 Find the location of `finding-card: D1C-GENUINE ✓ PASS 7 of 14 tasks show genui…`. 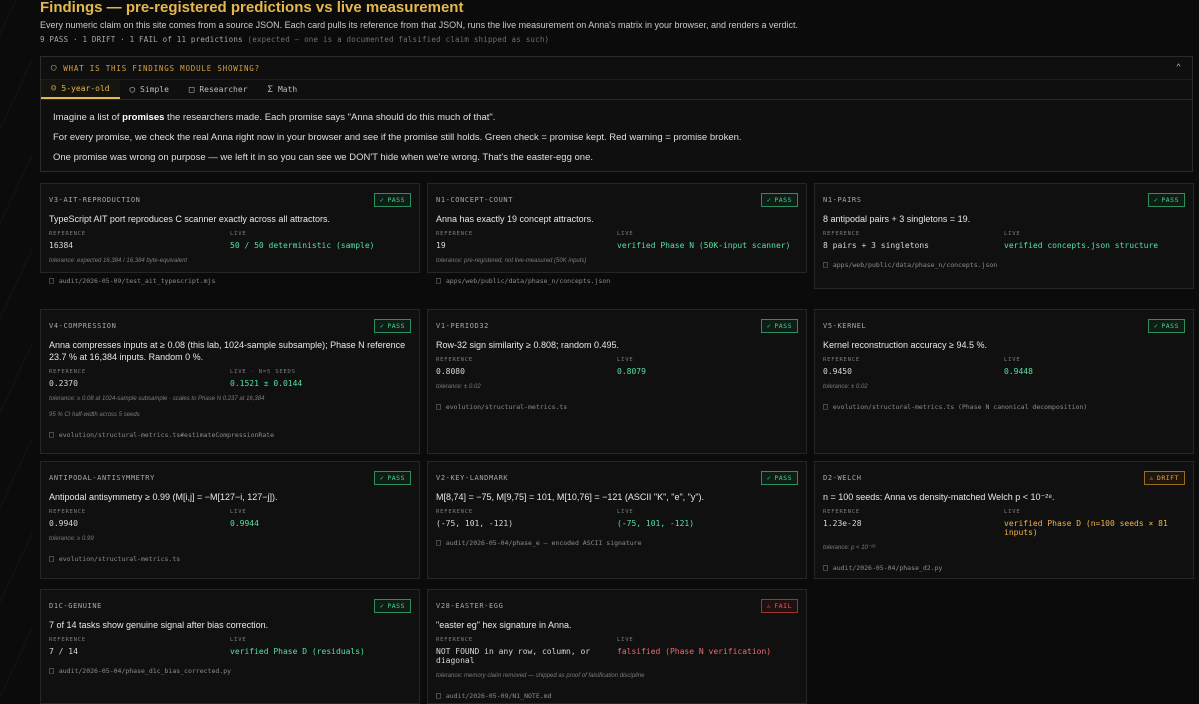

finding-card: D1C-GENUINE ✓ PASS 7 of 14 tasks show genui… is located at coordinates (230, 646).